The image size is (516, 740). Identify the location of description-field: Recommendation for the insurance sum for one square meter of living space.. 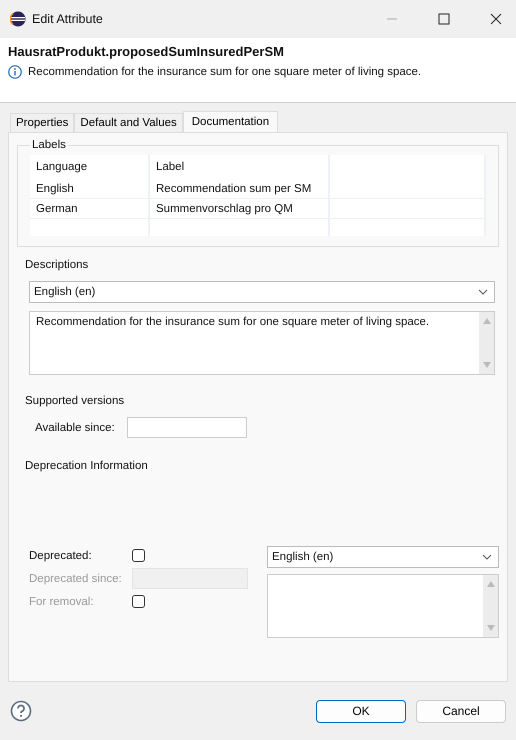
(262, 343).